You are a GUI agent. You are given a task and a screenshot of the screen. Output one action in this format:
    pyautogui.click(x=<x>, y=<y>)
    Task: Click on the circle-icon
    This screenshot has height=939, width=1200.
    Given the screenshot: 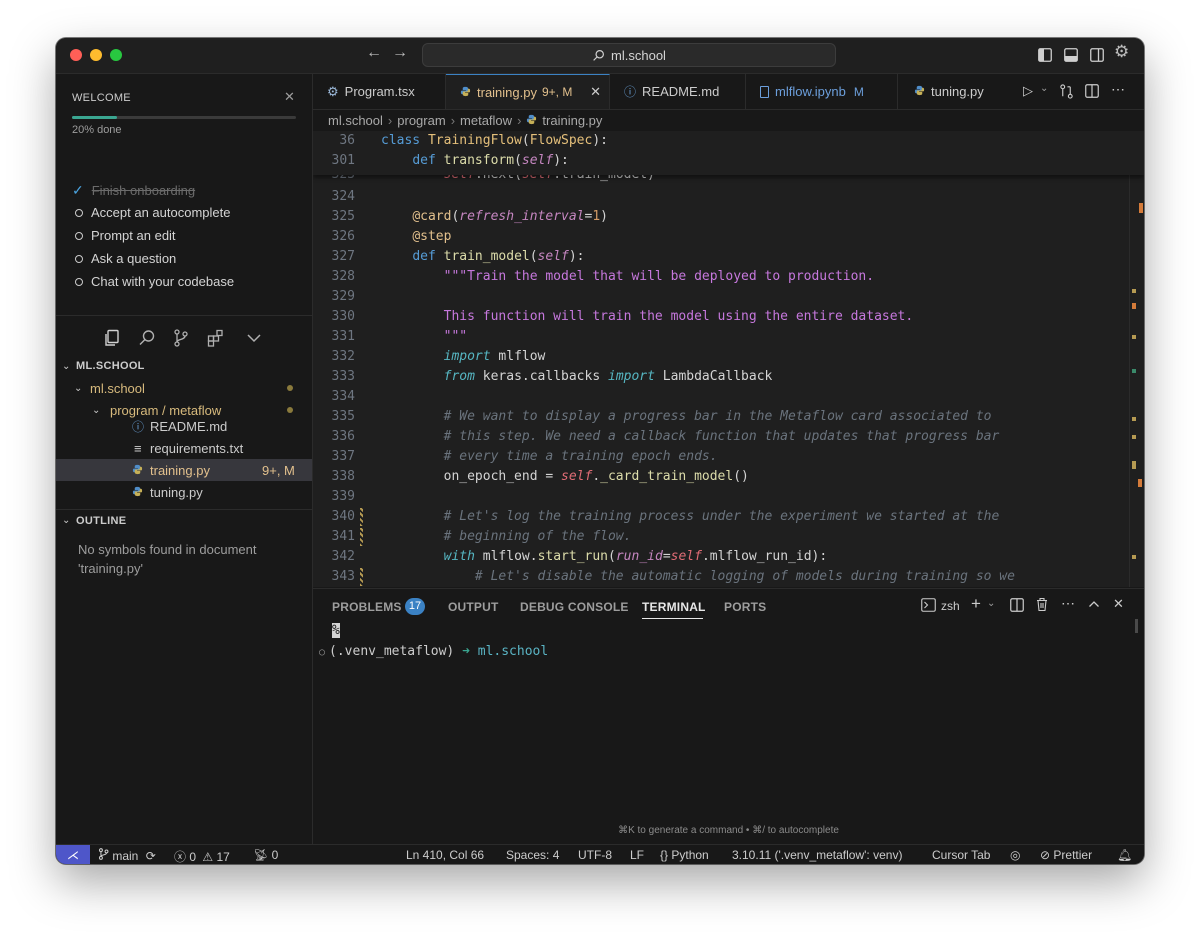 What is the action you would take?
    pyautogui.click(x=79, y=258)
    